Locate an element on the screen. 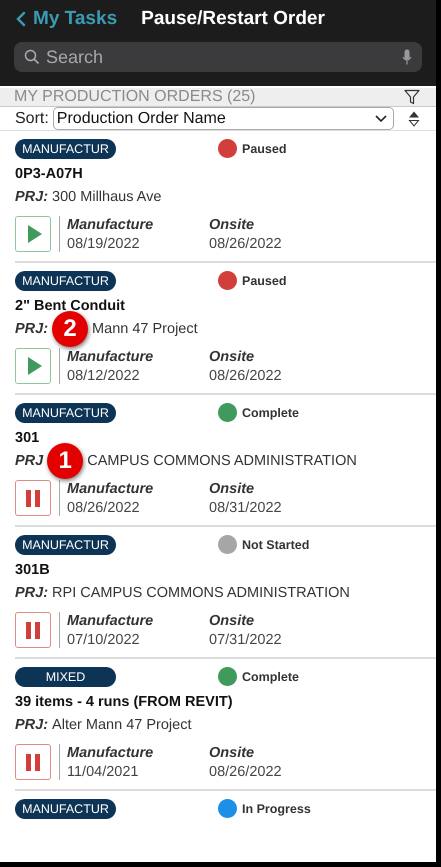 Image resolution: width=441 pixels, height=867 pixels. date-value: 08/12/2022 is located at coordinates (104, 376).